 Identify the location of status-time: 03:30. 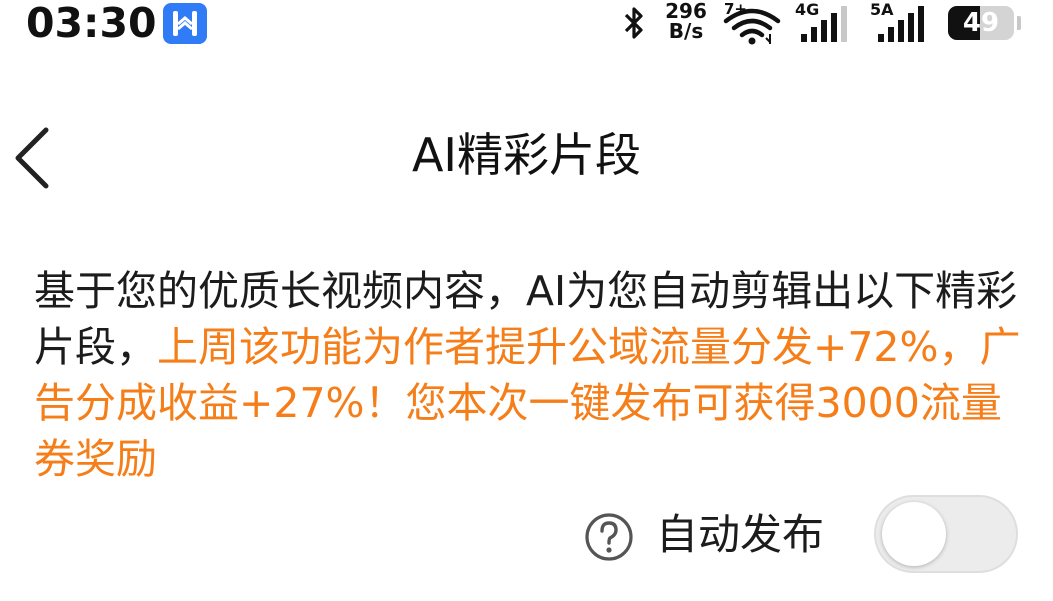
(91, 23).